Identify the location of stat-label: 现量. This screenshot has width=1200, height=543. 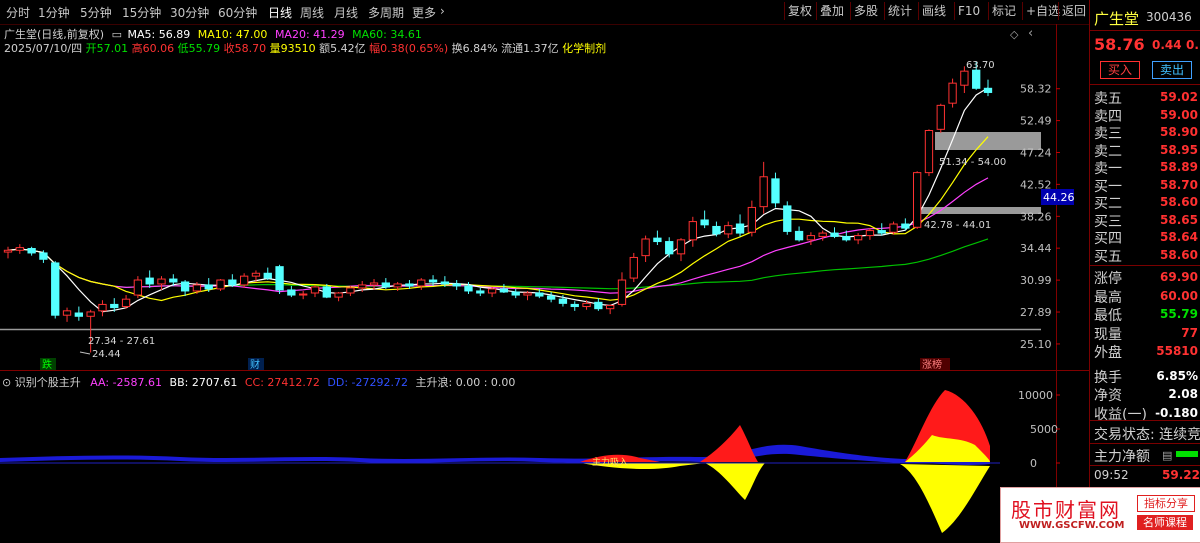
(1108, 334).